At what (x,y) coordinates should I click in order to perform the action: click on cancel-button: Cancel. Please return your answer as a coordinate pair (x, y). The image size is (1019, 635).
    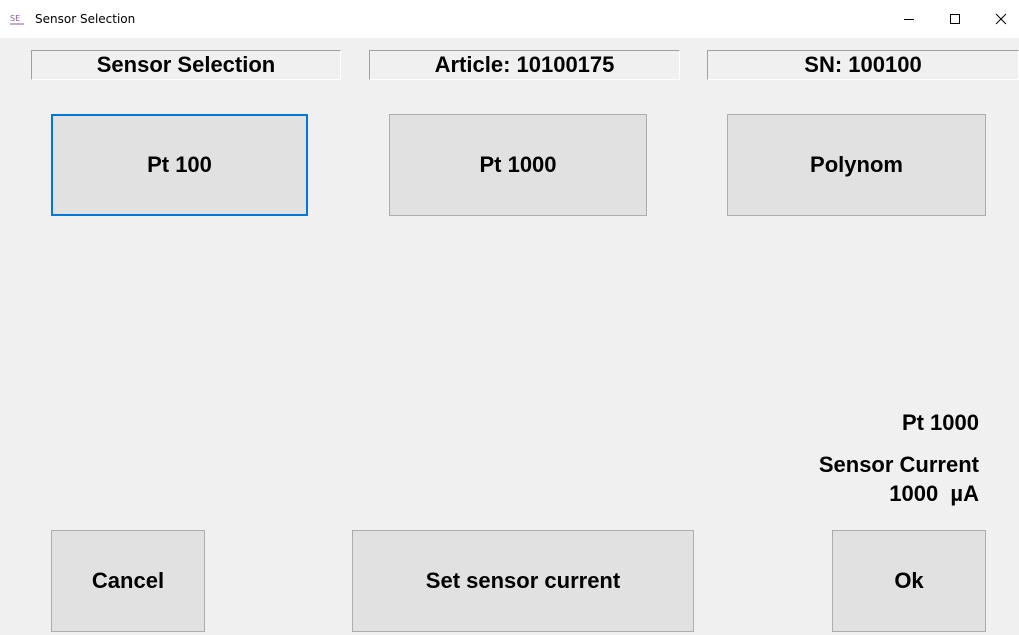
    Looking at the image, I should click on (128, 581).